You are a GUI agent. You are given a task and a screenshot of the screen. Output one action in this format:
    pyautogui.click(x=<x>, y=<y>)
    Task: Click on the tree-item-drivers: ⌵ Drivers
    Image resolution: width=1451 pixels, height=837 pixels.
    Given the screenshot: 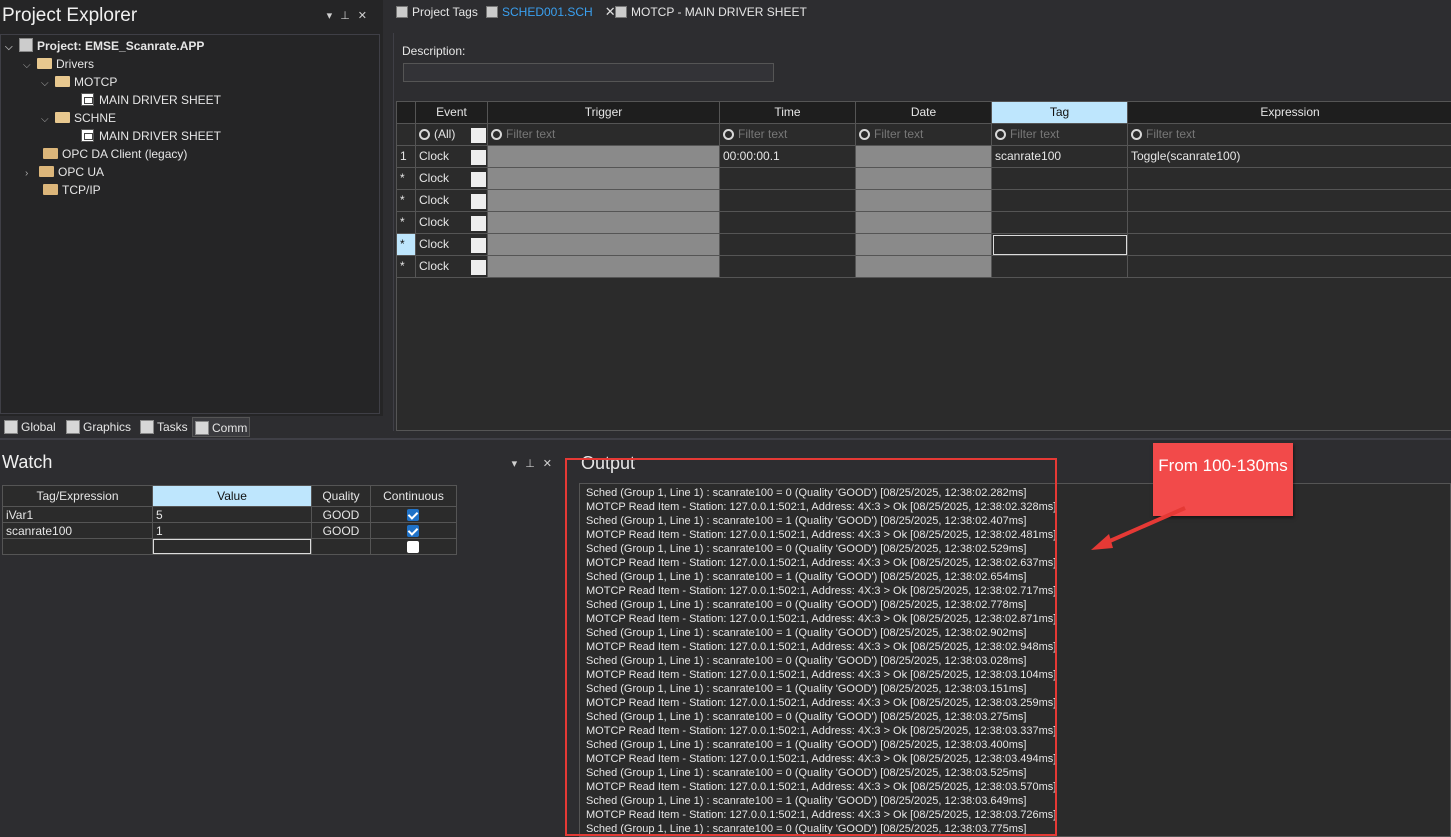 What is the action you would take?
    pyautogui.click(x=58, y=64)
    